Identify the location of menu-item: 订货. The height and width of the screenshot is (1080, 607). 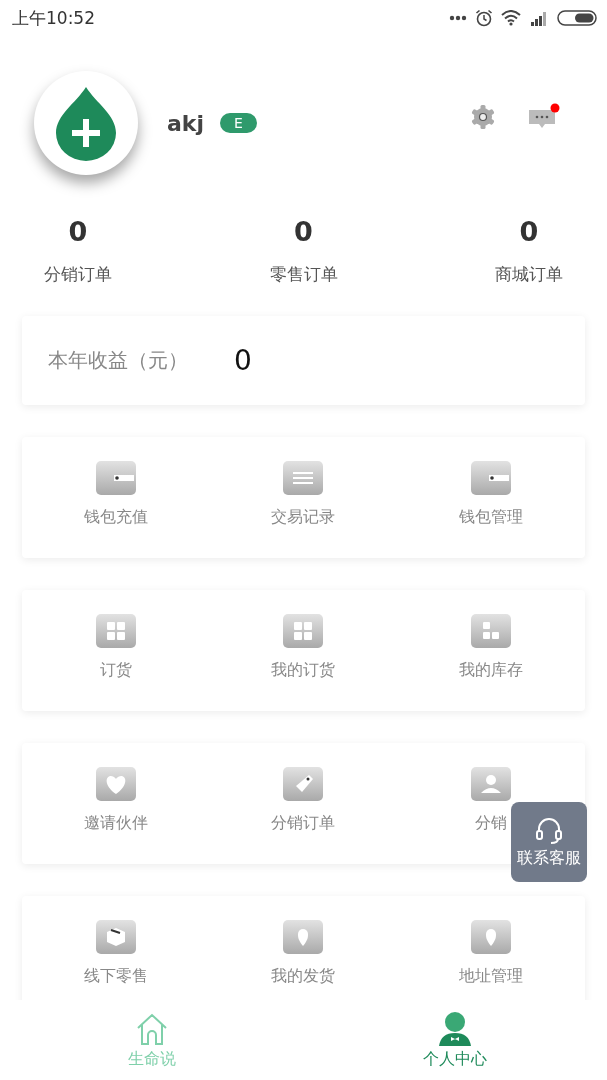
(115, 650).